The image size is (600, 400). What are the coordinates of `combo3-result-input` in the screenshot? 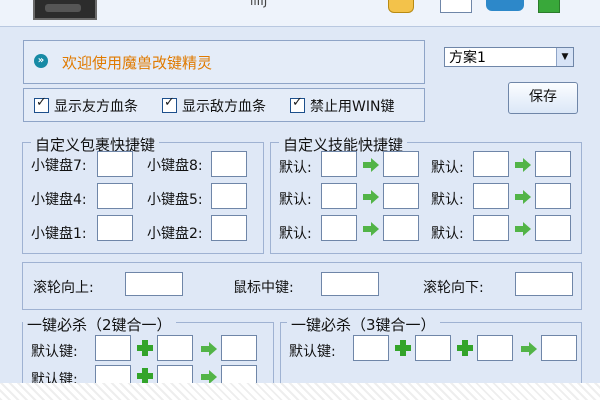 It's located at (559, 348).